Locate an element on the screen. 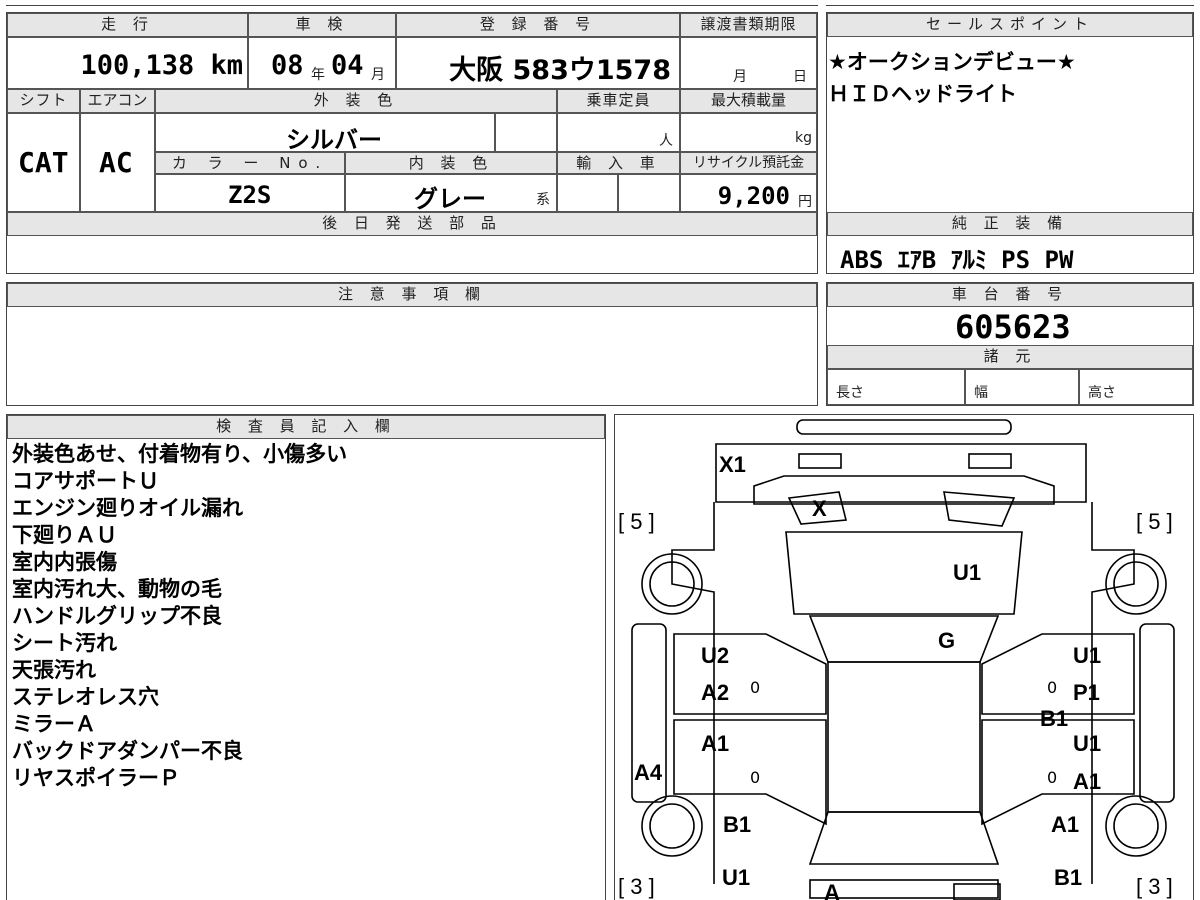 The width and height of the screenshot is (1200, 900). shift-header: シフト is located at coordinates (43, 101).